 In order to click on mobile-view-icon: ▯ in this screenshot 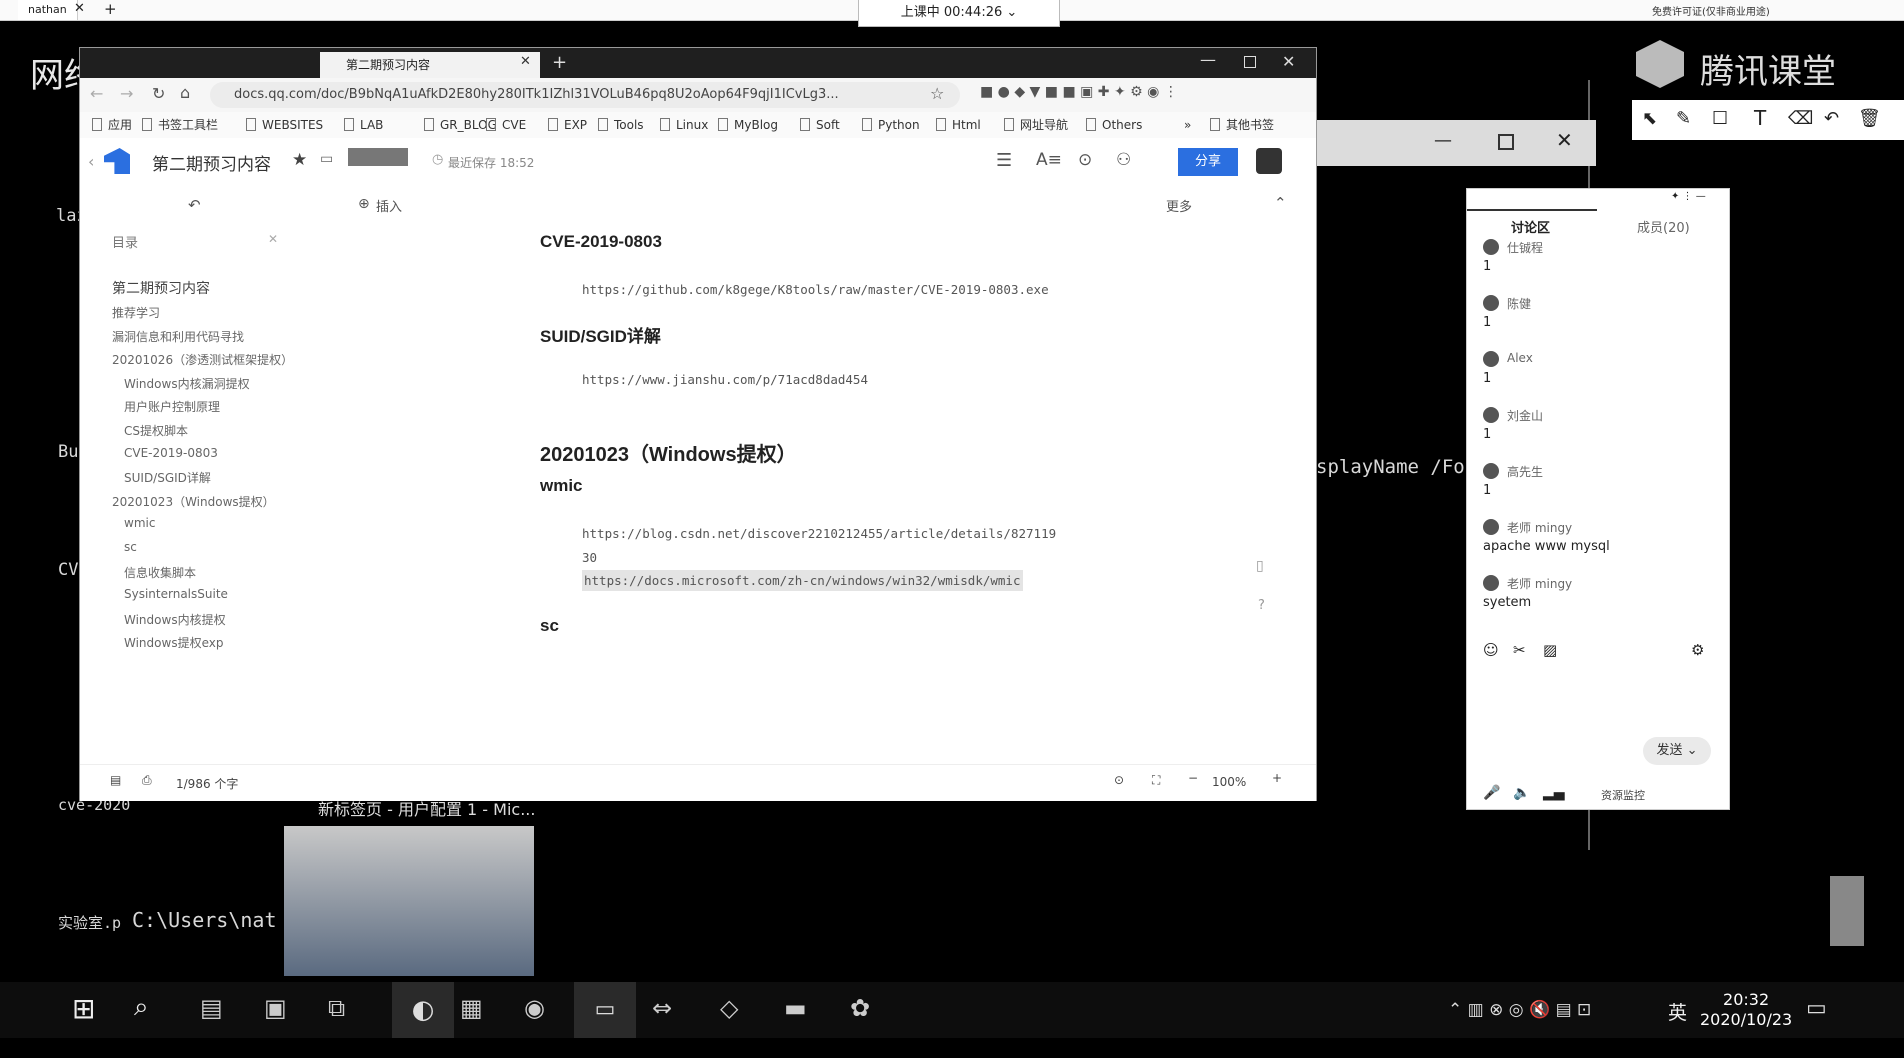, I will do `click(1260, 566)`.